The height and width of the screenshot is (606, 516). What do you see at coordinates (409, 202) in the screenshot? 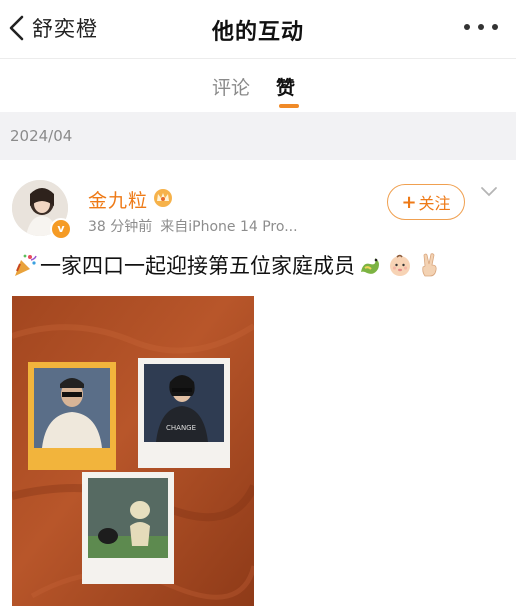
I see `plus-icon: +` at bounding box center [409, 202].